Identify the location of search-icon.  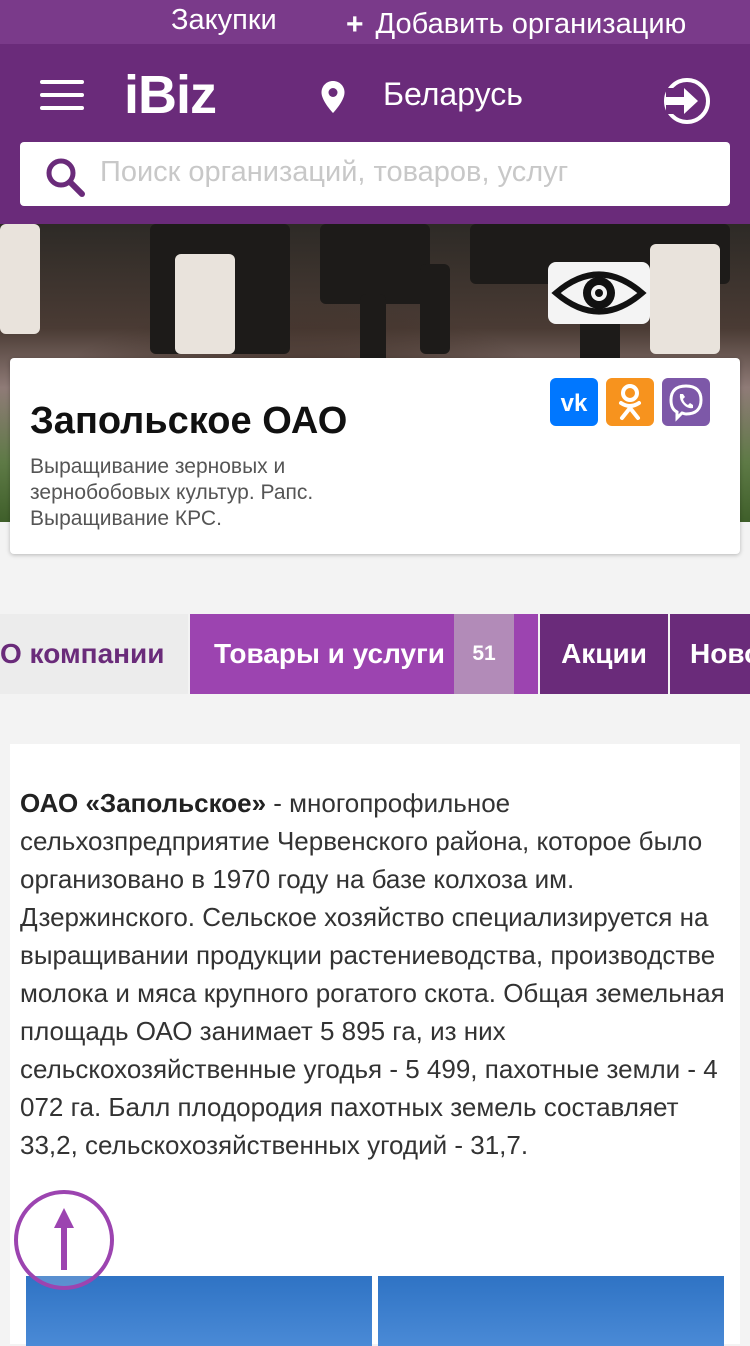
(65, 177).